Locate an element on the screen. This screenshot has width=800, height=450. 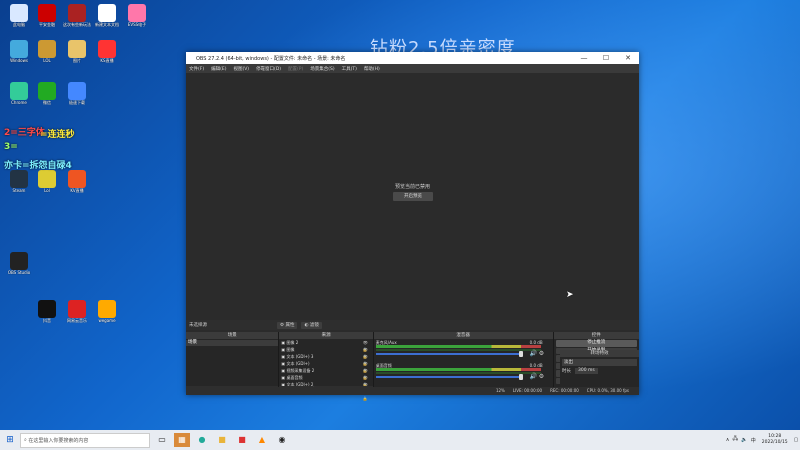
source-context-bar: 未选择源 ⚙ 属性 ◐ 滤镜 is located at coordinates (412, 325).